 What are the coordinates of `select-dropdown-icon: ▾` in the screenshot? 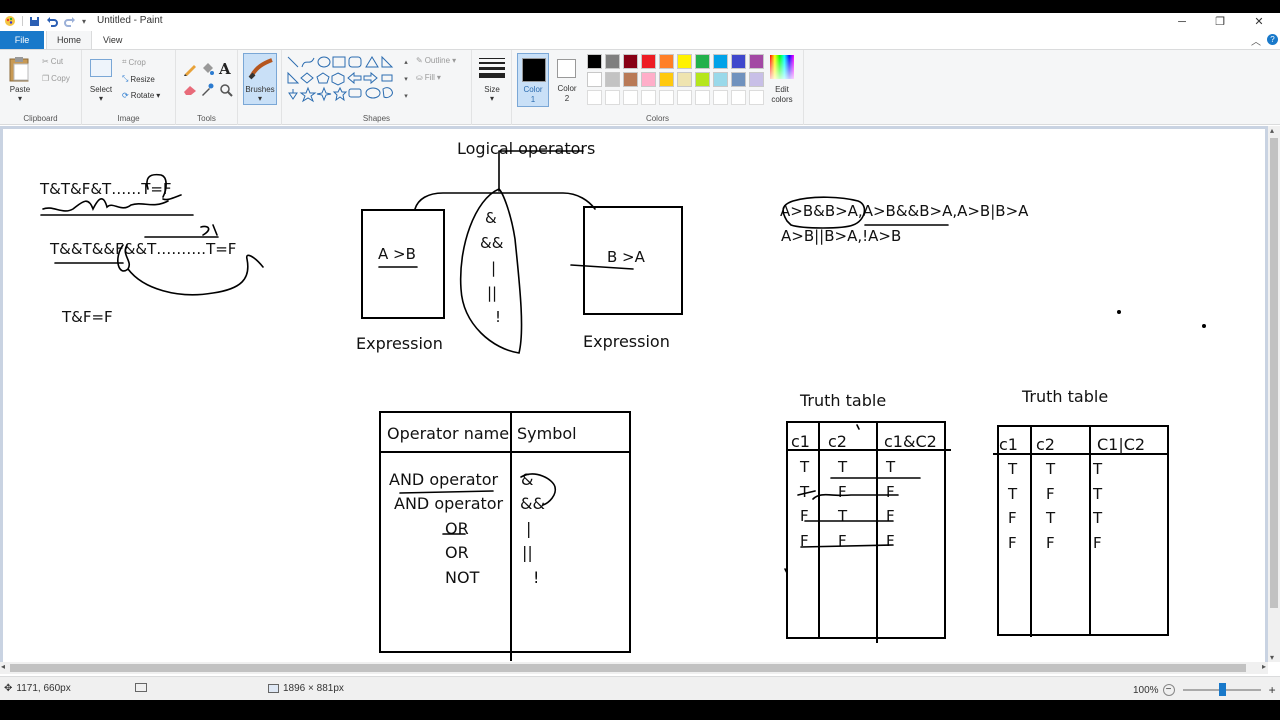 It's located at (101, 98).